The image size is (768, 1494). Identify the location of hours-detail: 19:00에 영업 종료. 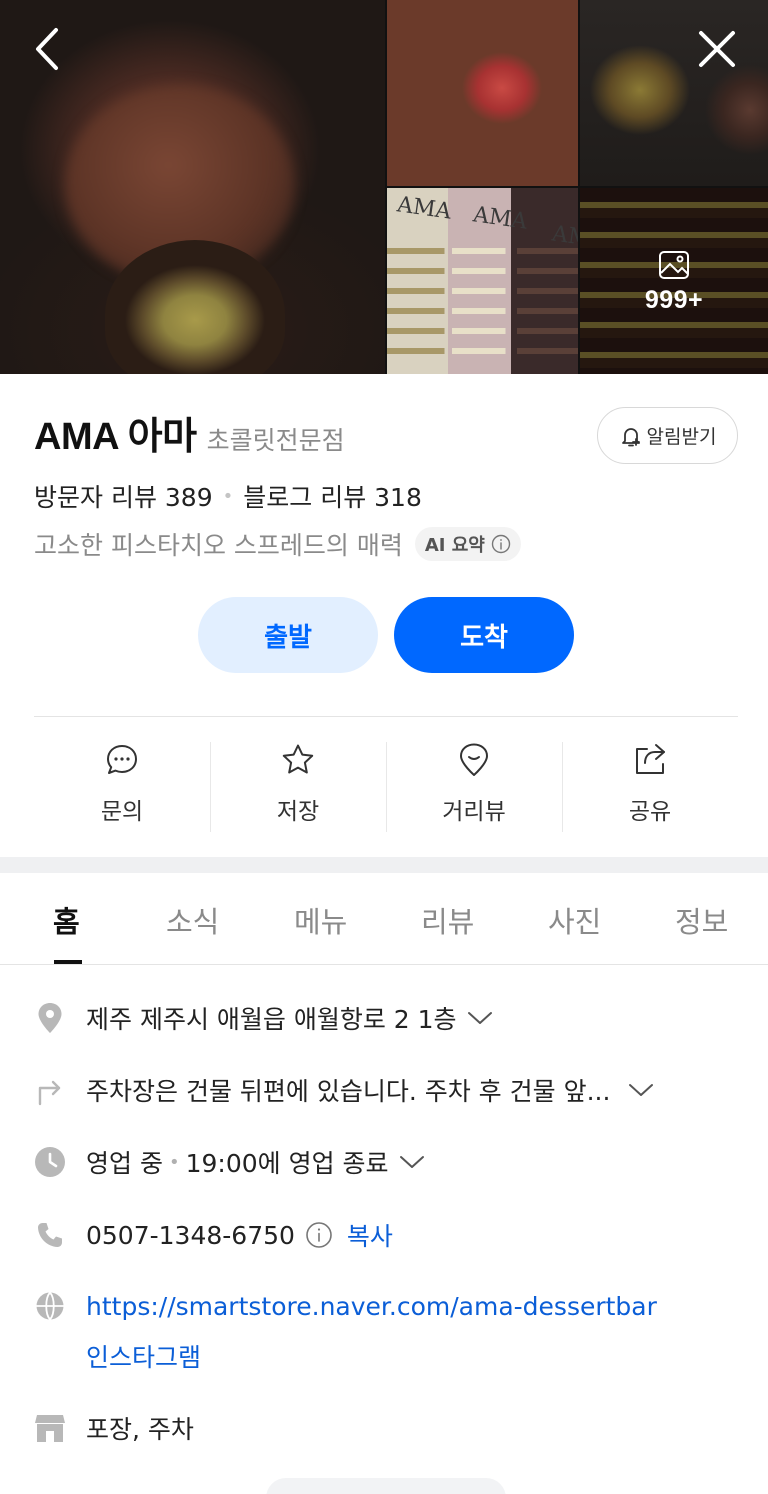
(287, 1163).